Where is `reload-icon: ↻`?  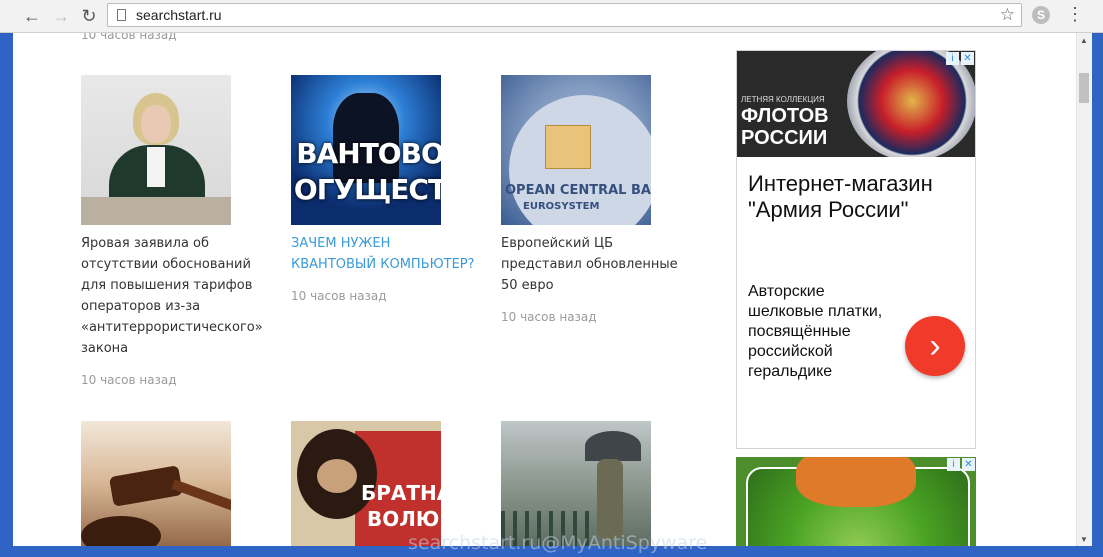
reload-icon: ↻ is located at coordinates (89, 15).